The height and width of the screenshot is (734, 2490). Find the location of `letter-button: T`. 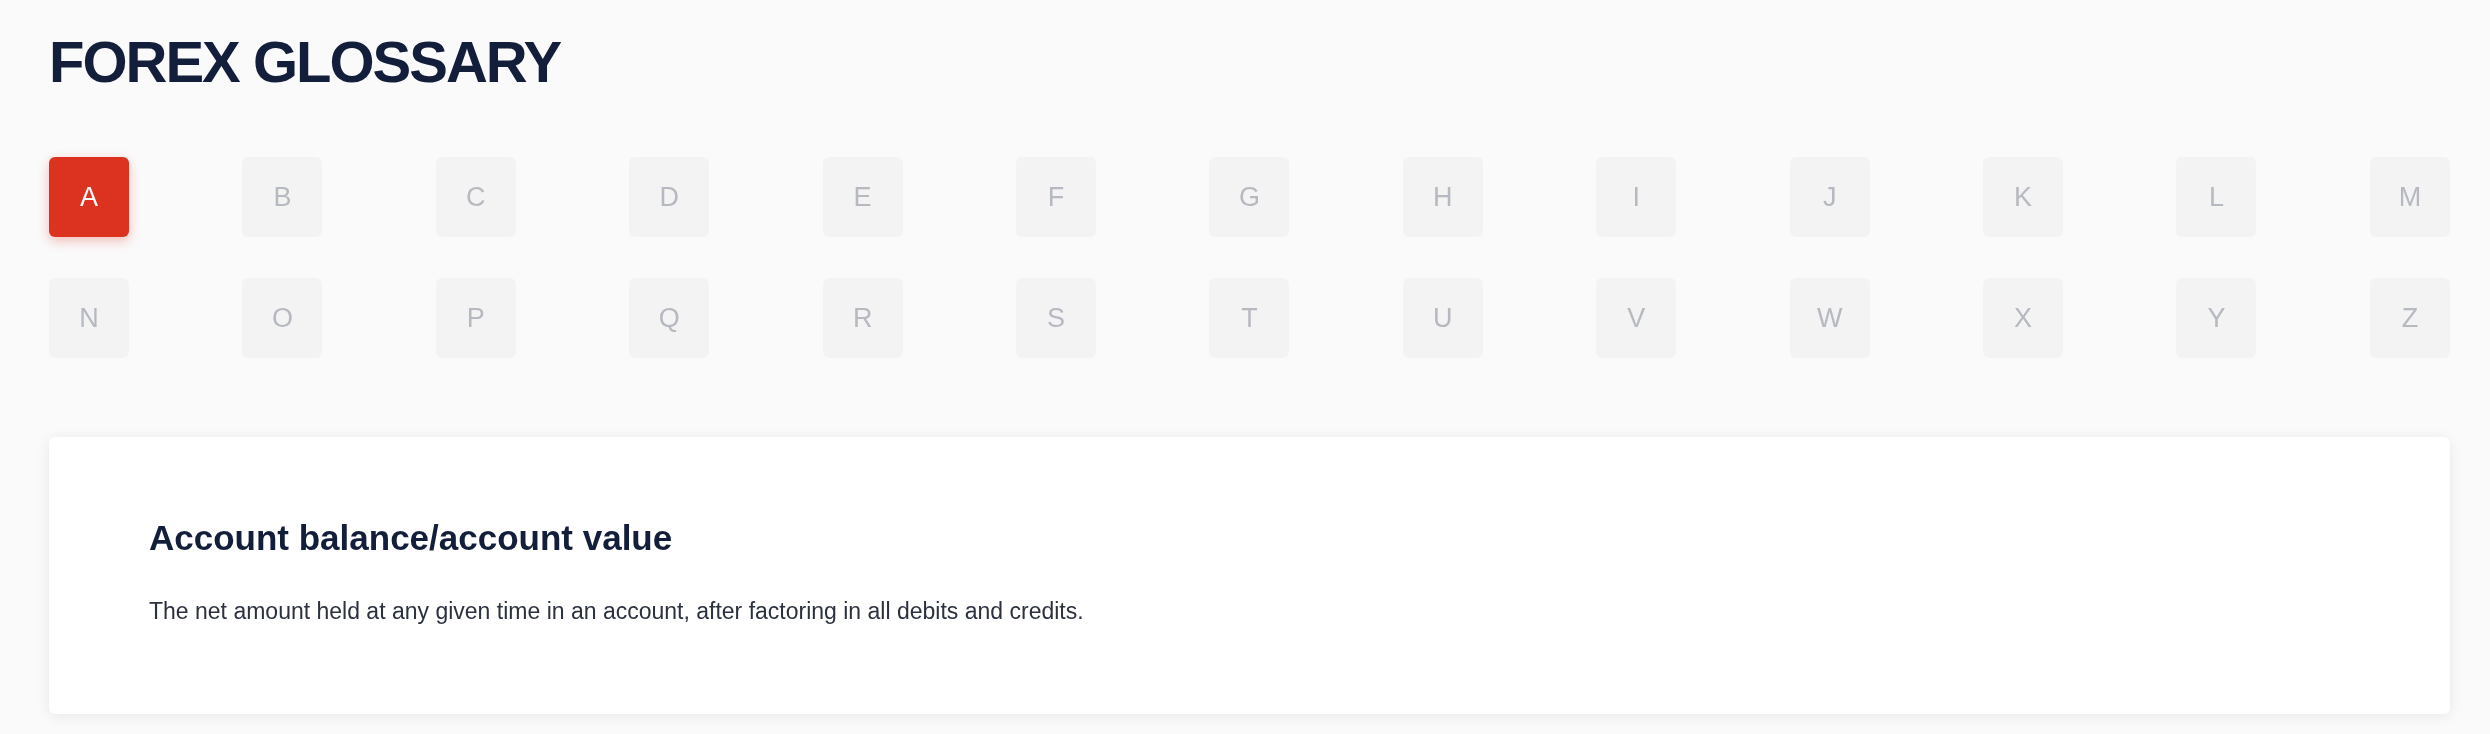

letter-button: T is located at coordinates (1249, 318).